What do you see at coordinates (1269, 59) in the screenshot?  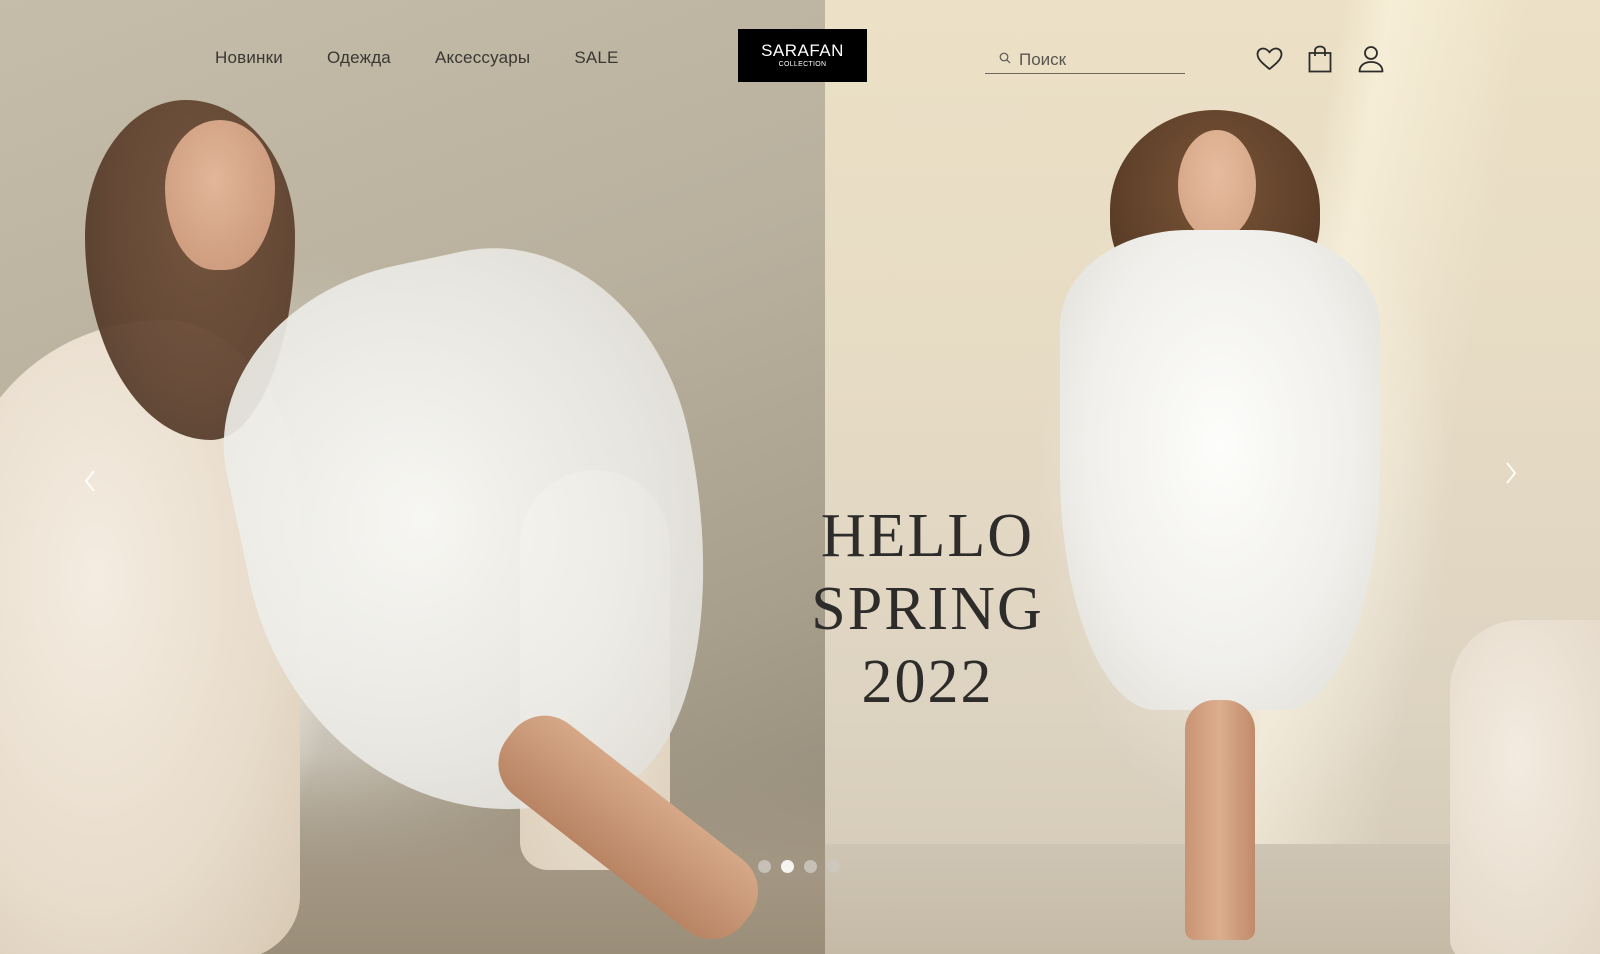 I see `heart-icon` at bounding box center [1269, 59].